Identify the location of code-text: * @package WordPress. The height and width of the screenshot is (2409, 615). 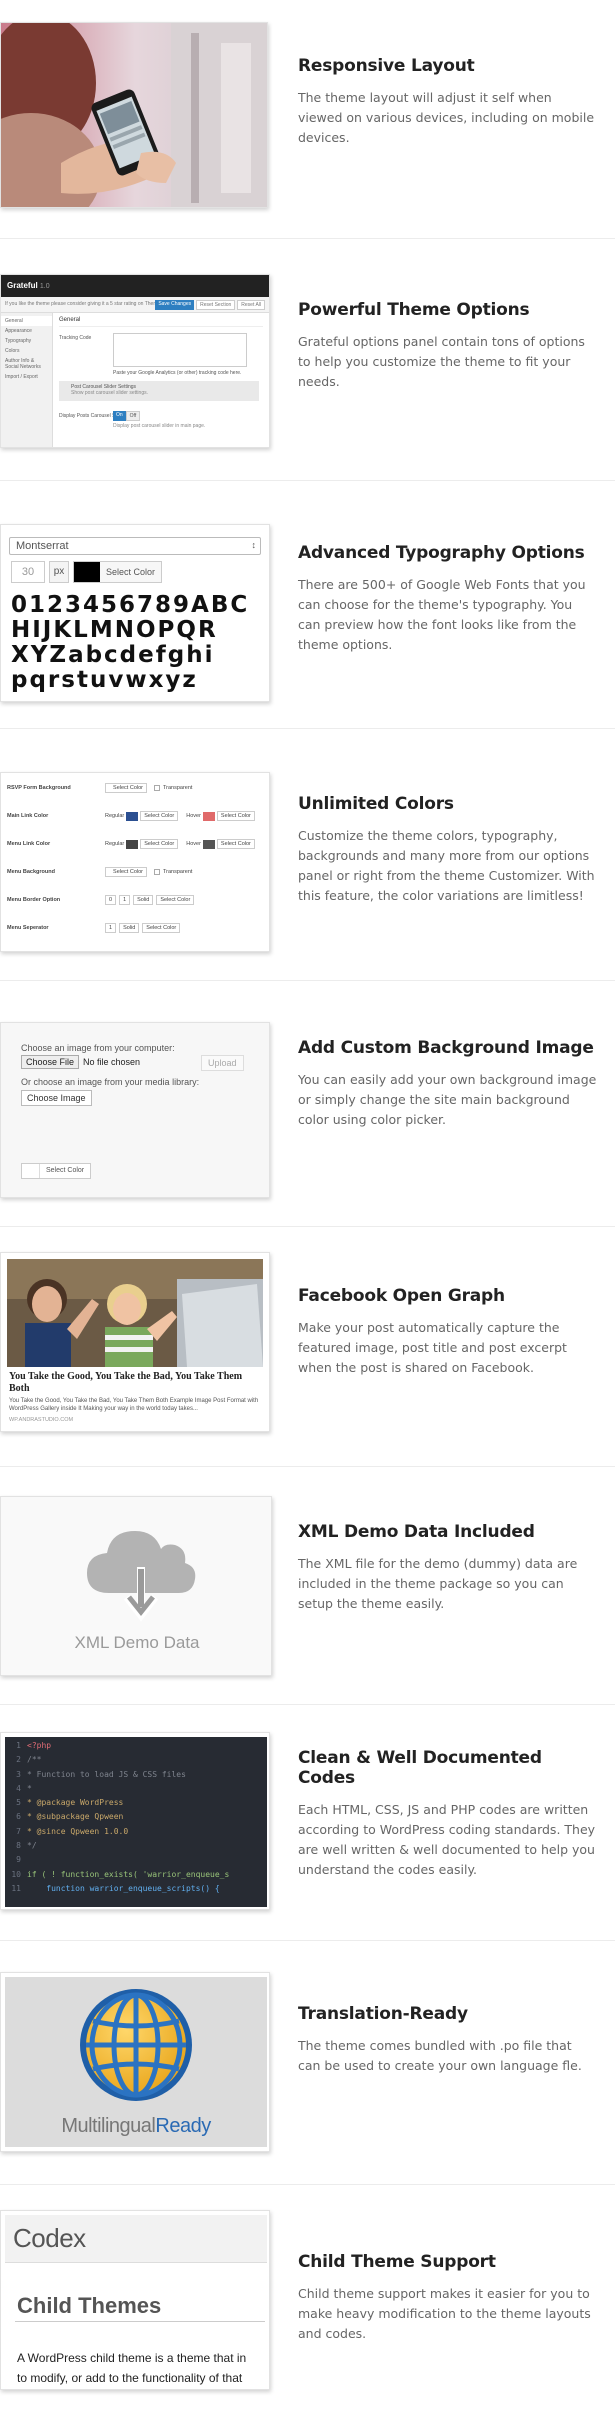
(75, 1803).